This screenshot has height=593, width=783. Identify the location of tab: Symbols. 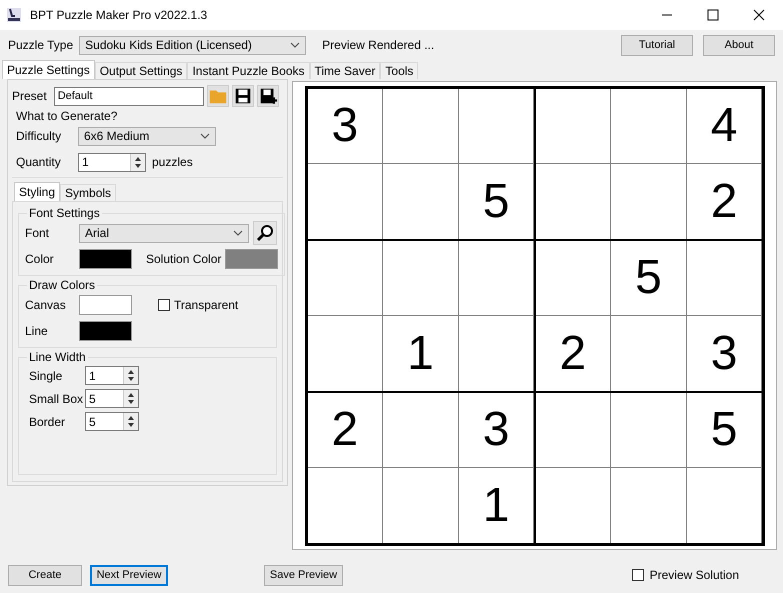
(88, 192).